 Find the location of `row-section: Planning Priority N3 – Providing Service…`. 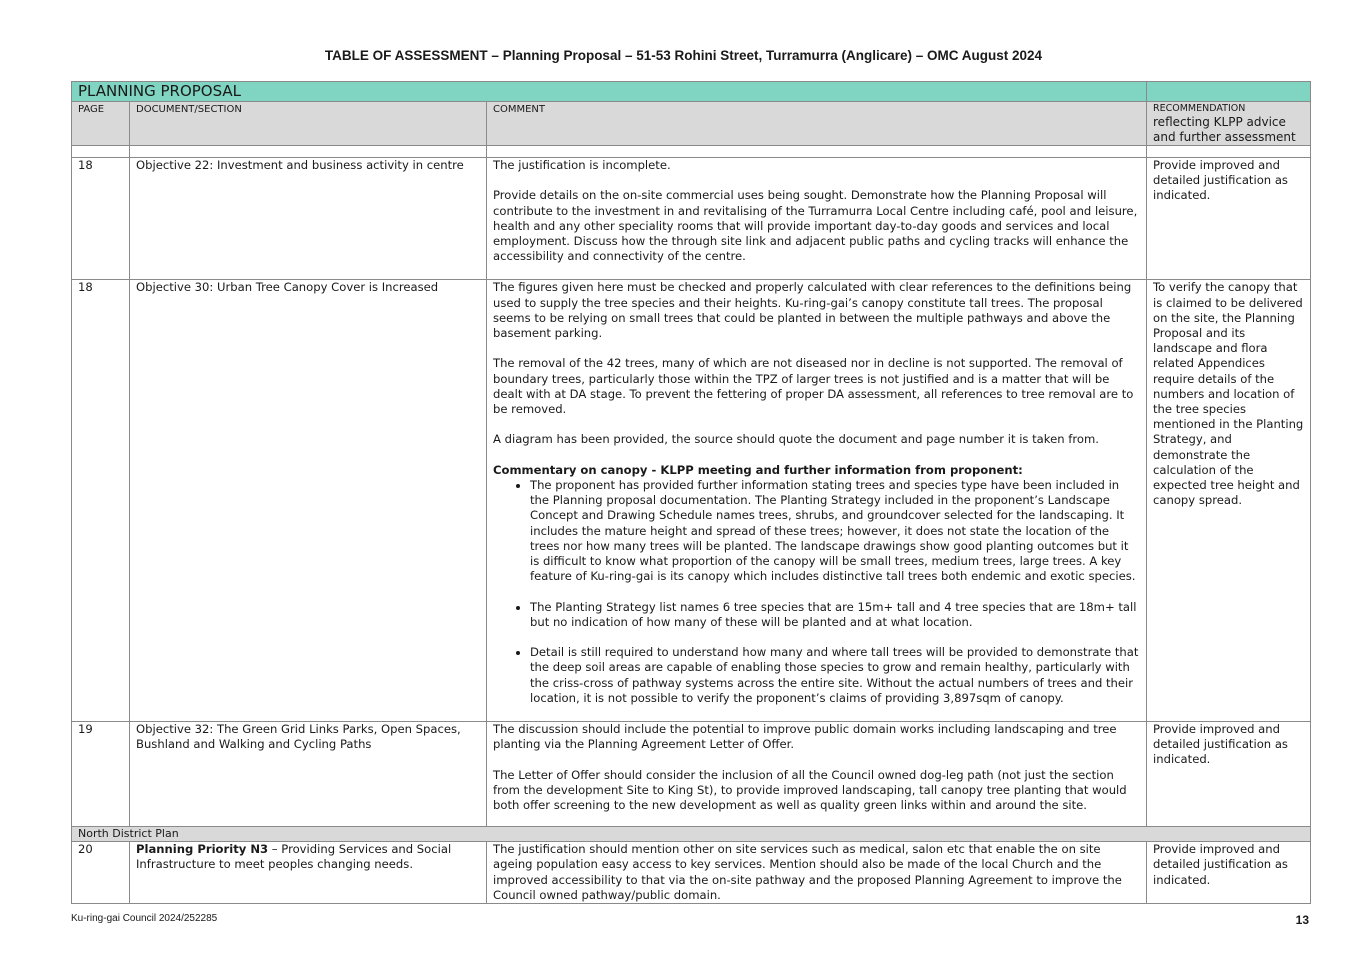

row-section: Planning Priority N3 – Providing Service… is located at coordinates (308, 873).